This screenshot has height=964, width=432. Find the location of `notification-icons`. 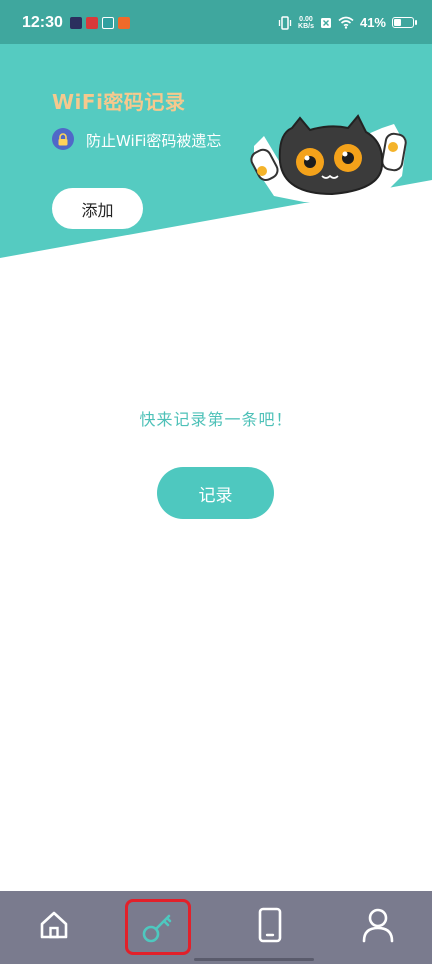

notification-icons is located at coordinates (100, 23).